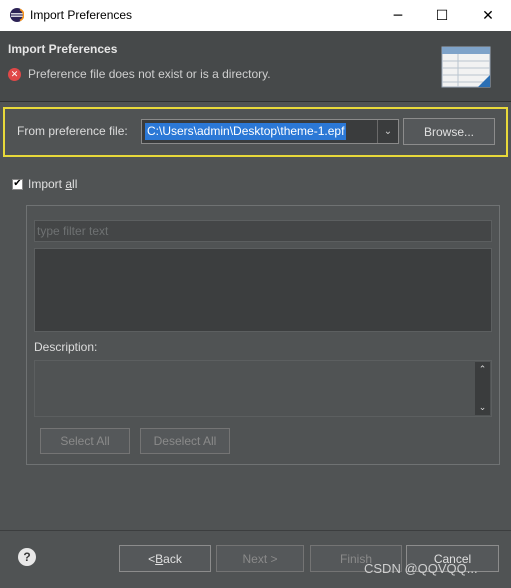 The image size is (511, 588). I want to click on description-scrollbar: ⌃ ⌄, so click(482, 388).